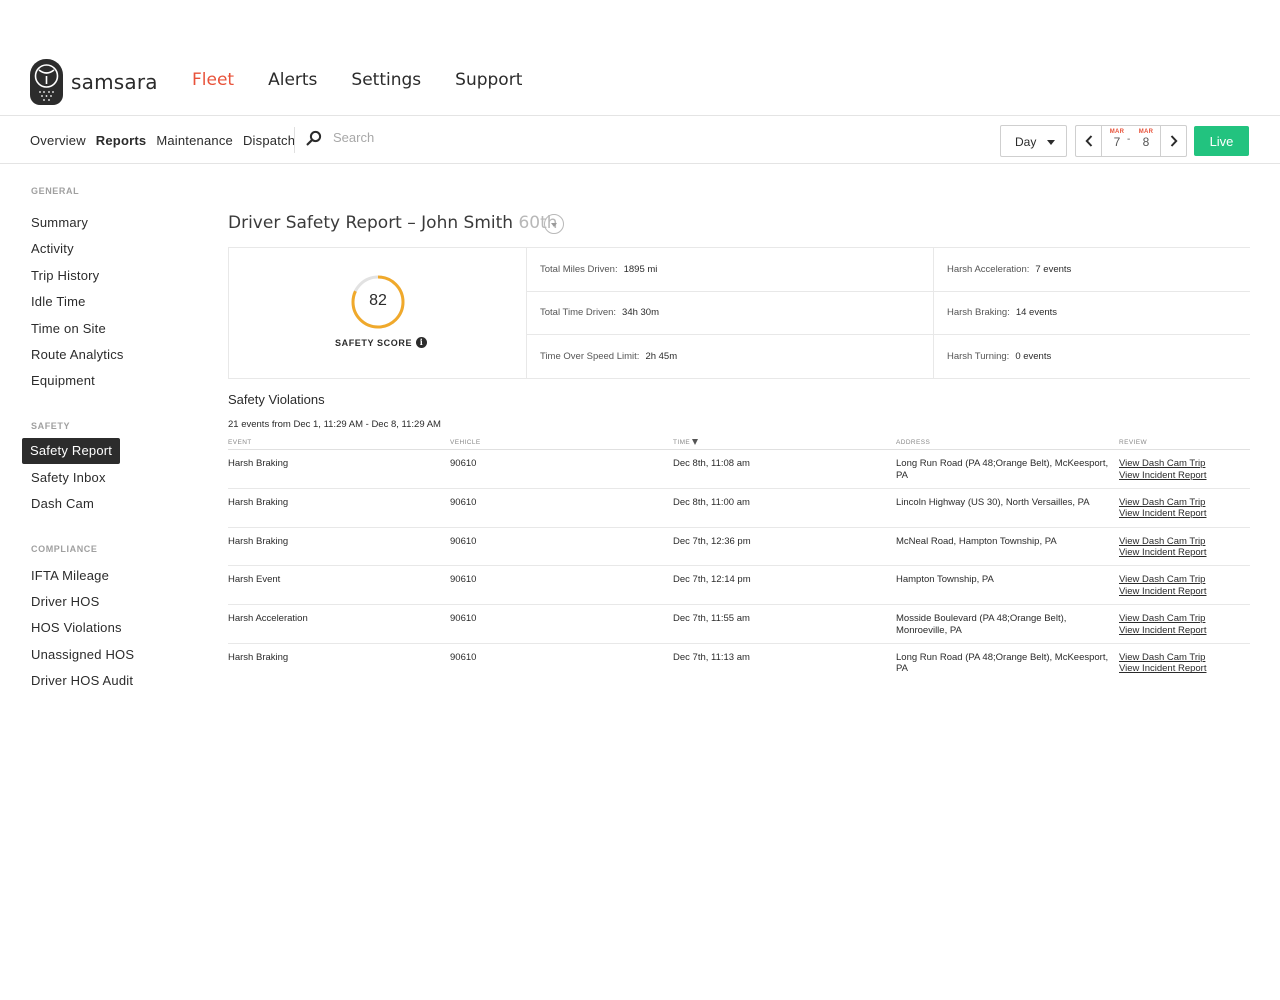 The image size is (1280, 1000). Describe the element at coordinates (269, 140) in the screenshot. I see `tab-dispatch: Dispatch` at that location.